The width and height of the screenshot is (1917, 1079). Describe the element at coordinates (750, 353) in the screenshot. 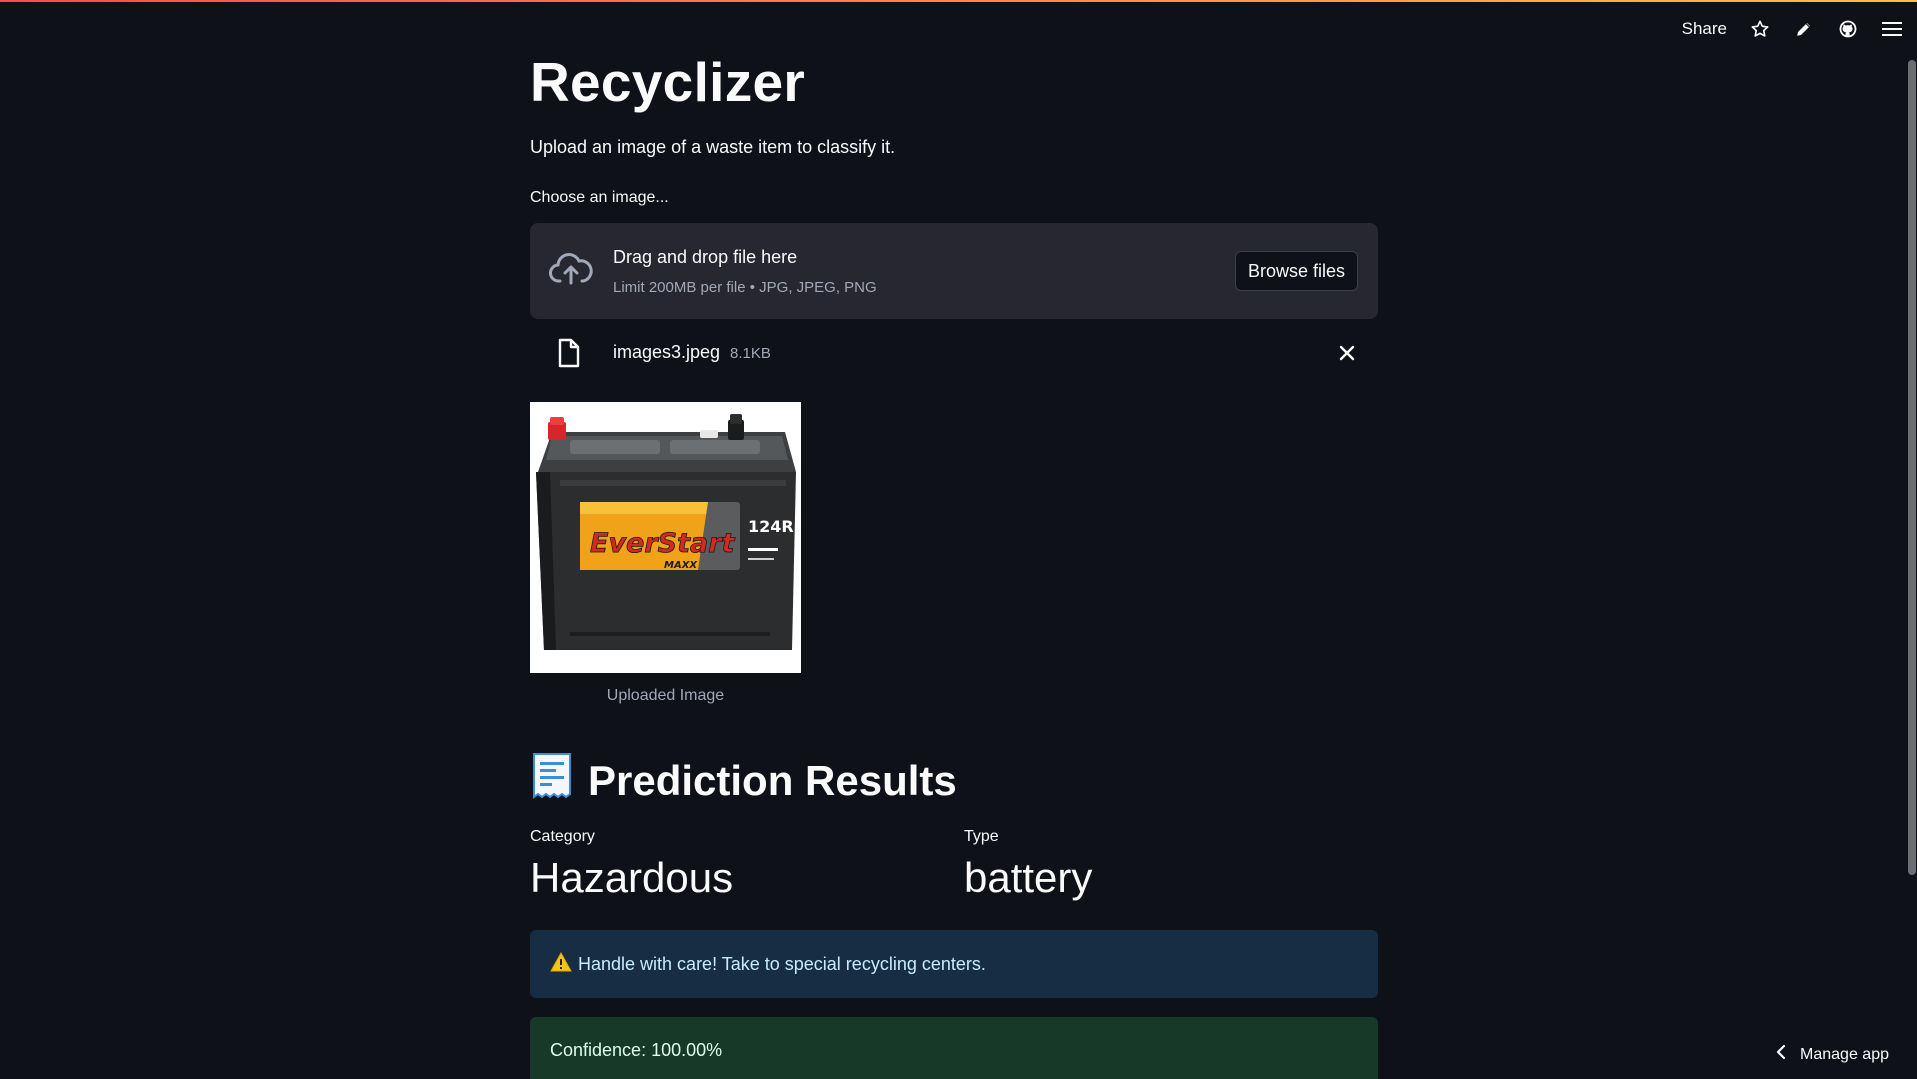

I see `file-size: 8.1KB` at that location.